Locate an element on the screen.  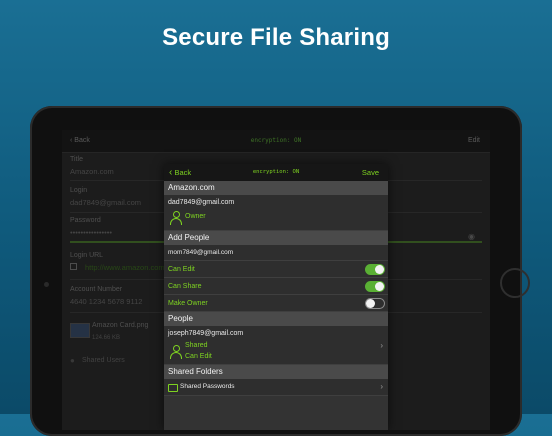
owner-email: dad7849@gmail.com is located at coordinates (201, 202).